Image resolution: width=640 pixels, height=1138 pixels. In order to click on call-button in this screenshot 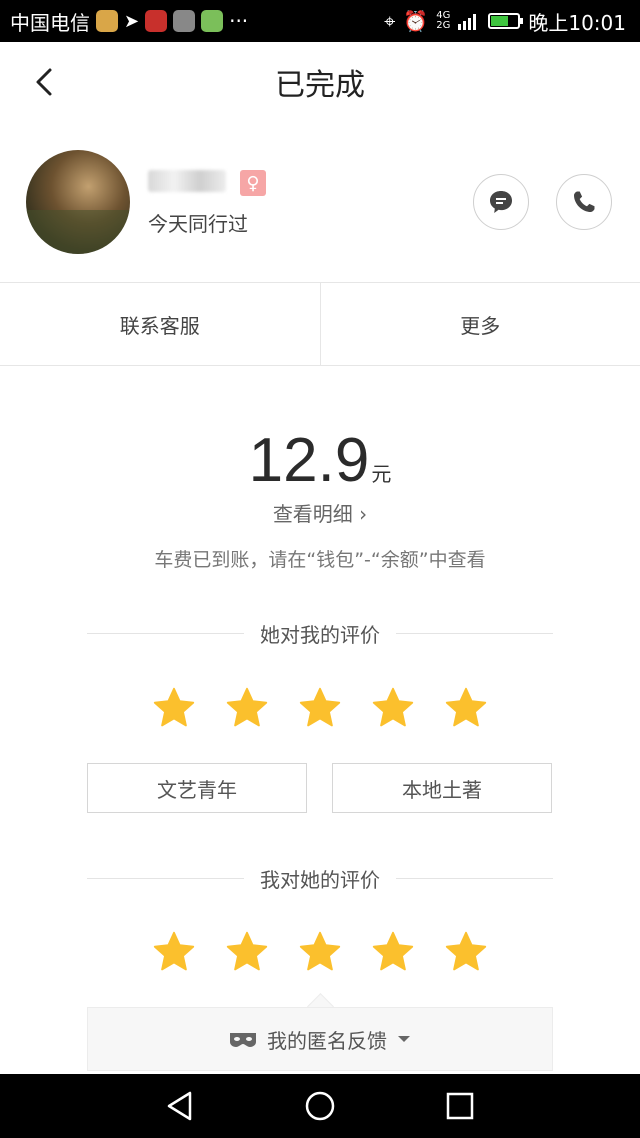, I will do `click(584, 202)`.